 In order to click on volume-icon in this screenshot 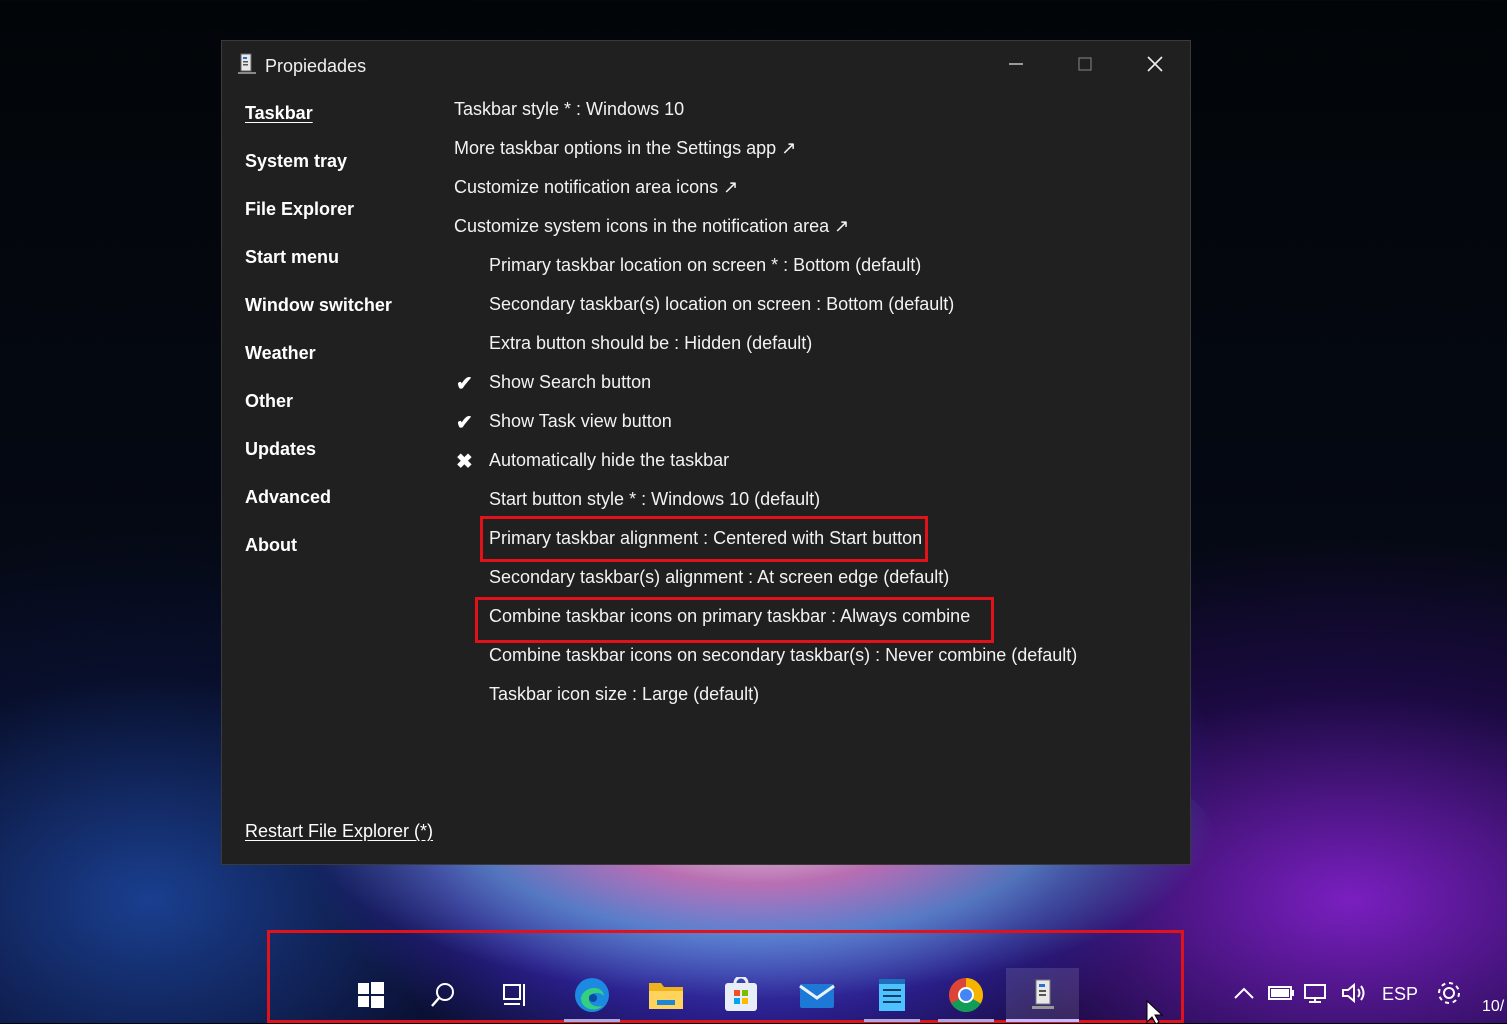, I will do `click(1354, 993)`.